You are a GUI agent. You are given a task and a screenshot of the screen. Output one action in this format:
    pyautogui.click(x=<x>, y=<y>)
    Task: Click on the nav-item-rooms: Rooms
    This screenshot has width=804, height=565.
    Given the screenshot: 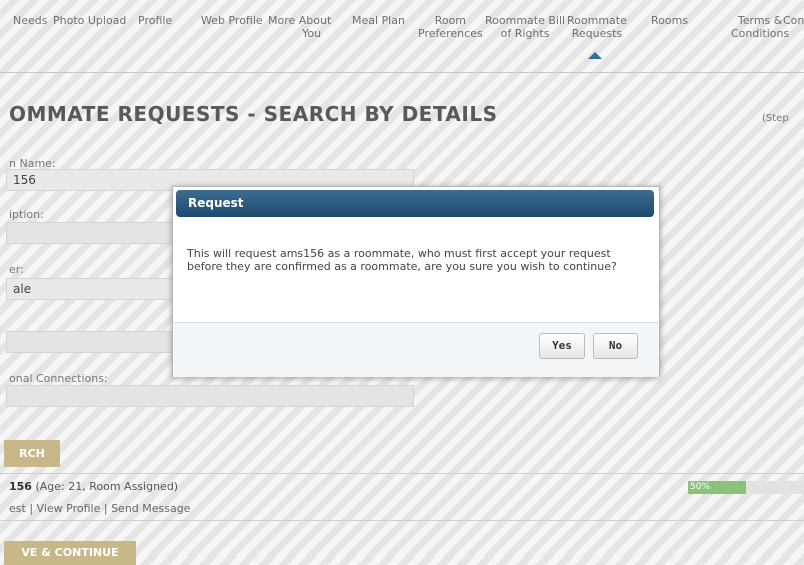 What is the action you would take?
    pyautogui.click(x=669, y=20)
    